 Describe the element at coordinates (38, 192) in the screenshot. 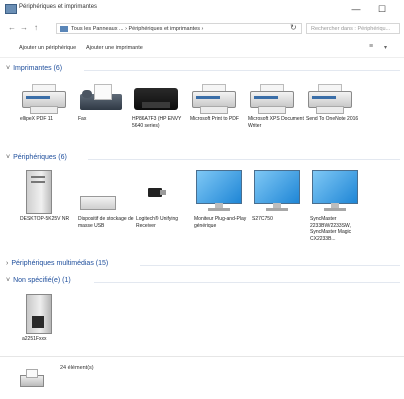

I see `computer-tower-icon` at that location.